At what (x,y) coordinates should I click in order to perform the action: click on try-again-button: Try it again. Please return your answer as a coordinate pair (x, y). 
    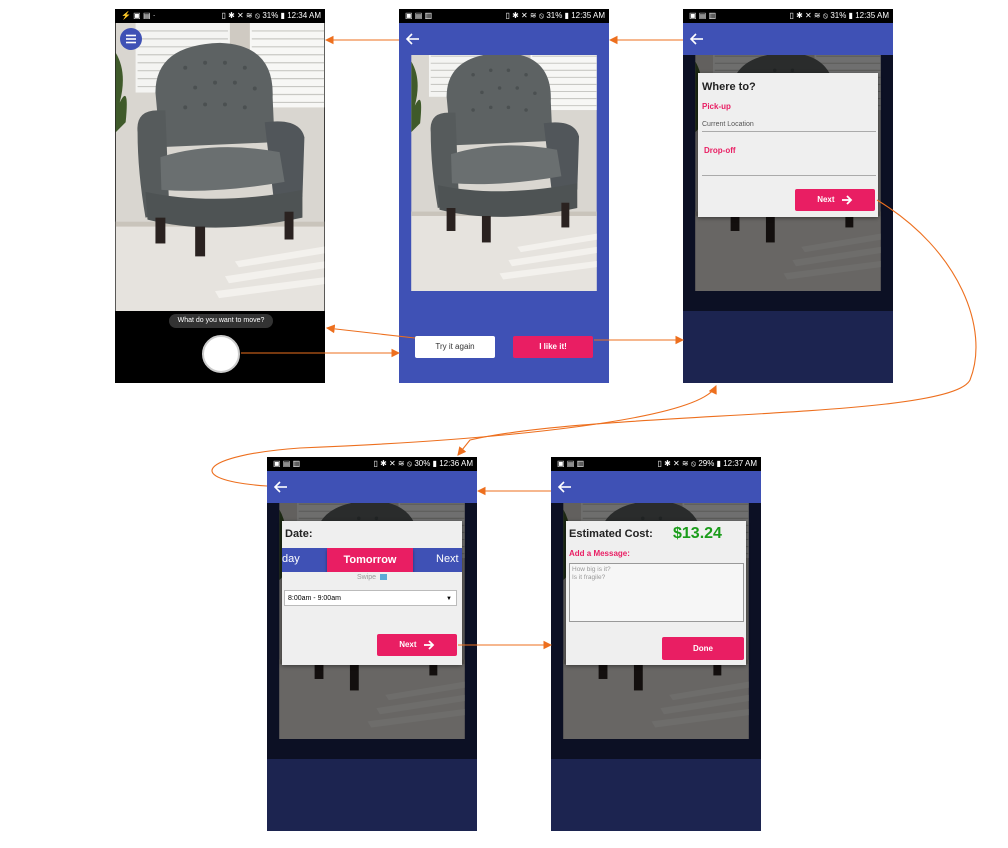
    Looking at the image, I should click on (455, 347).